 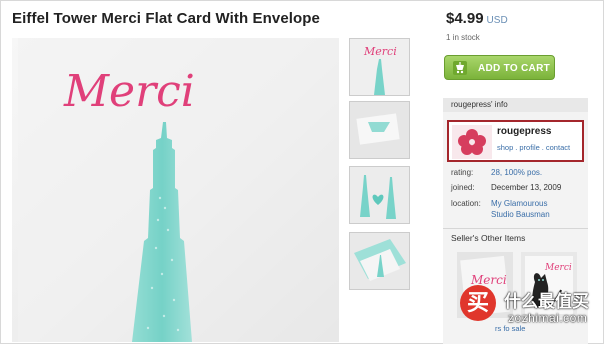 What do you see at coordinates (479, 104) in the screenshot?
I see `seller-info-heading: rougepress' info` at bounding box center [479, 104].